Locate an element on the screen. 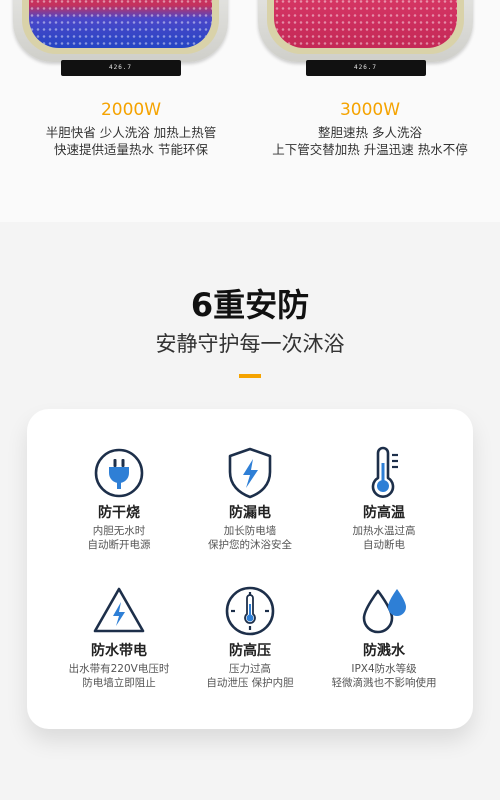 This screenshot has width=500, height=800. heater-image-3000w: 426.7 is located at coordinates (365, 38).